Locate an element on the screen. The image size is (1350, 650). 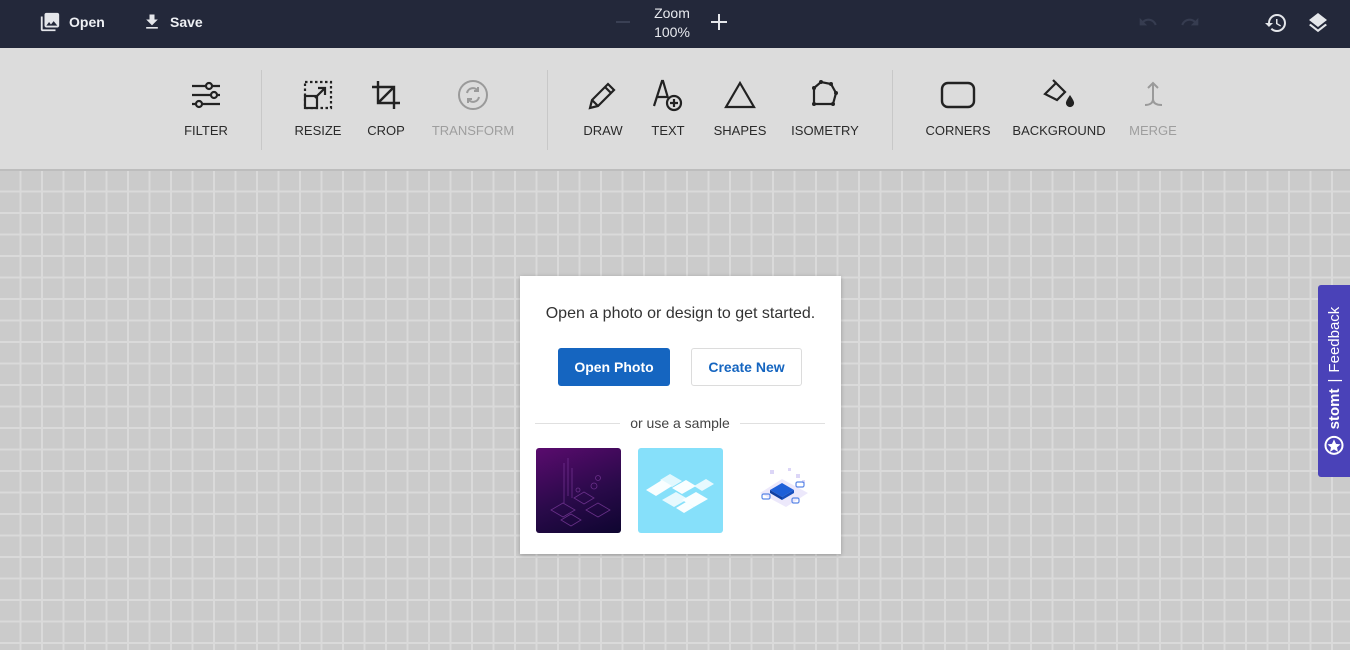
open-button: Open is located at coordinates (72, 22).